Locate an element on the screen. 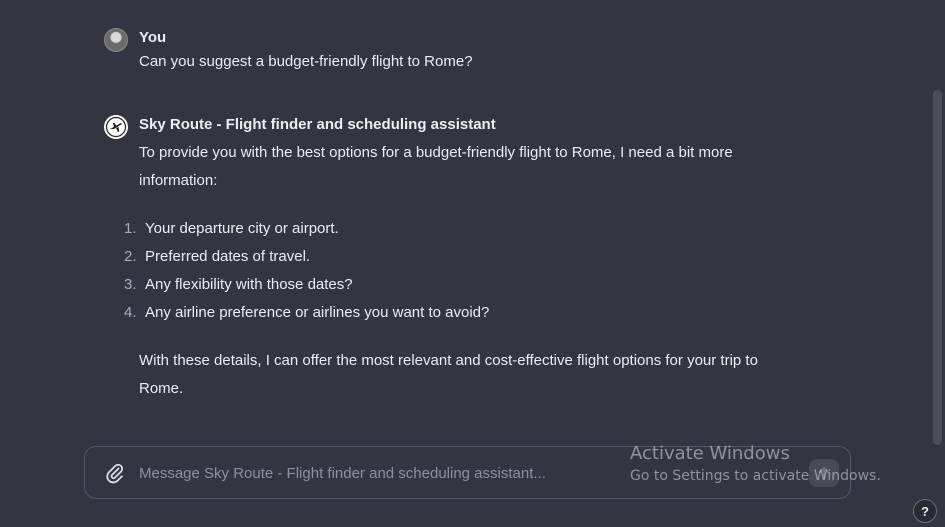 The width and height of the screenshot is (945, 527). assistant-avatar is located at coordinates (116, 127).